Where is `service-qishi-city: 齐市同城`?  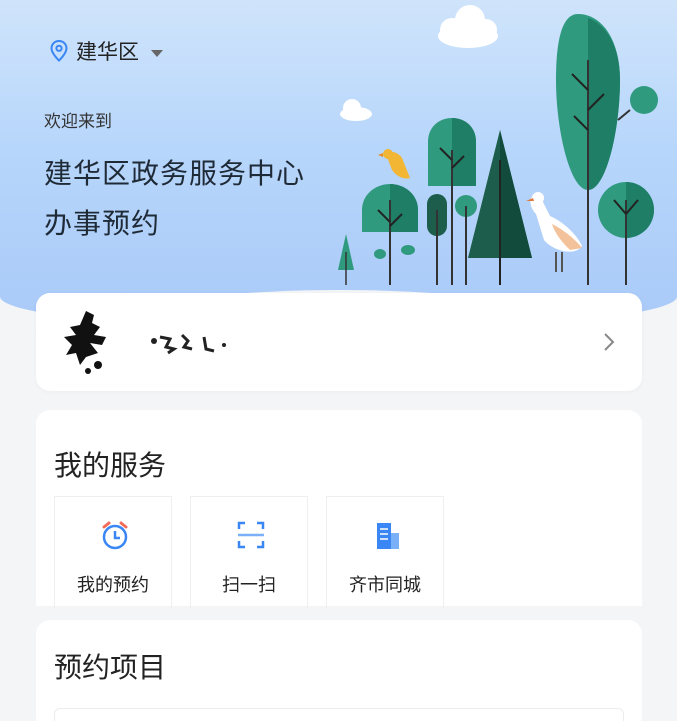 service-qishi-city: 齐市同城 is located at coordinates (385, 552).